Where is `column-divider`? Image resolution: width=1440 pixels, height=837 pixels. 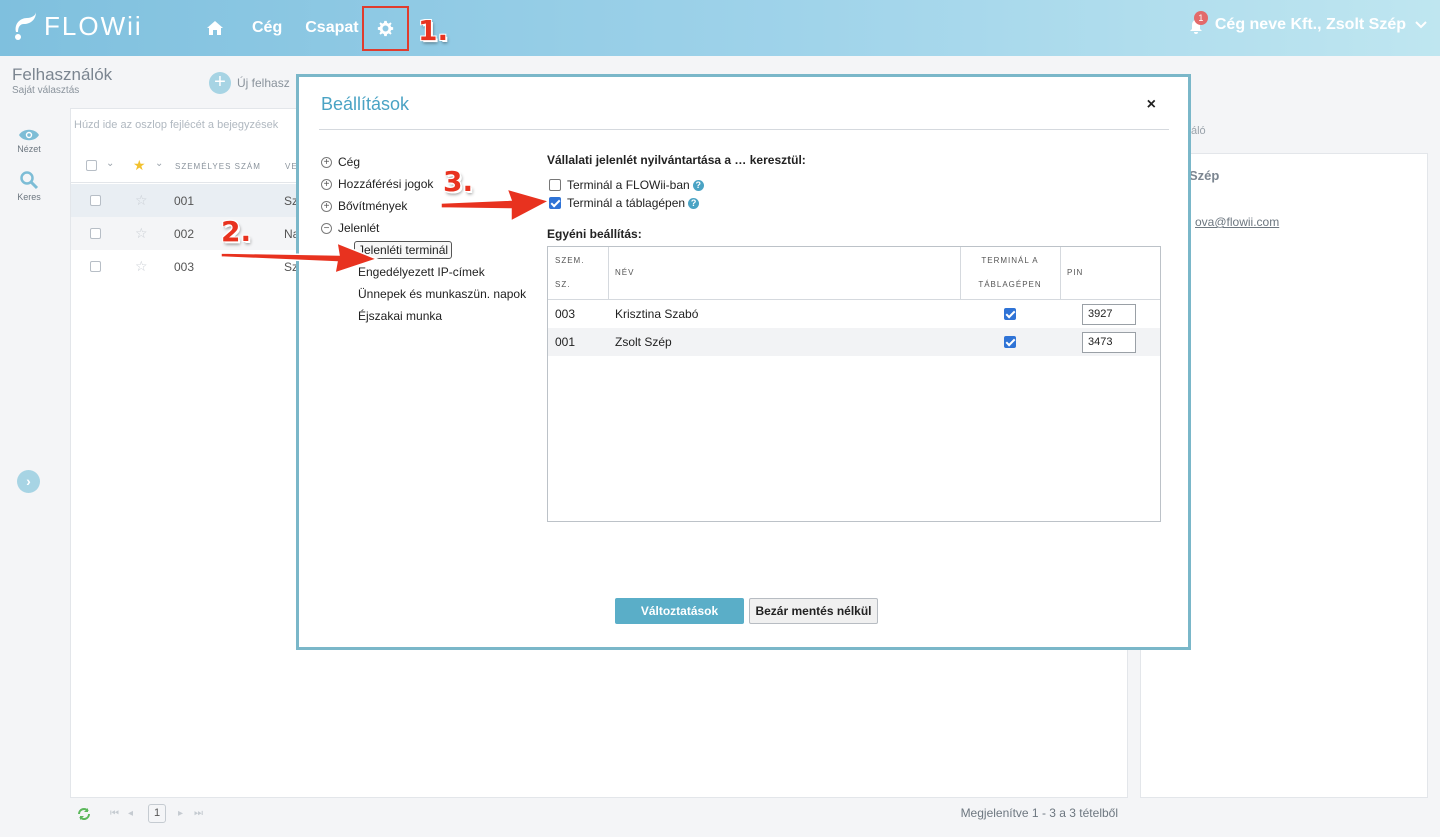
column-divider is located at coordinates (1060, 273).